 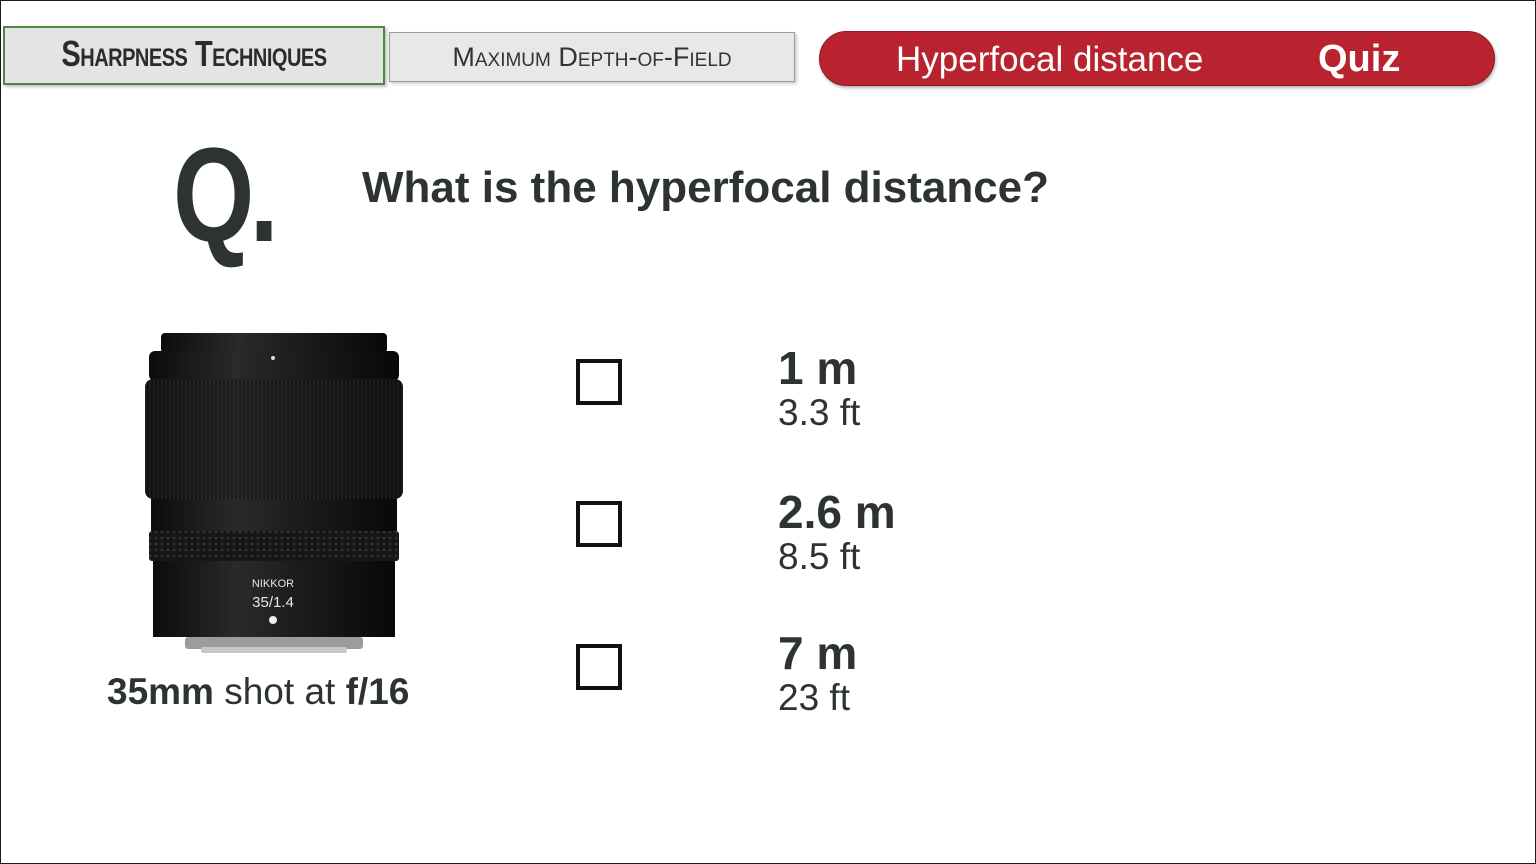 I want to click on lens-brand: NIKKOR, so click(x=273, y=584).